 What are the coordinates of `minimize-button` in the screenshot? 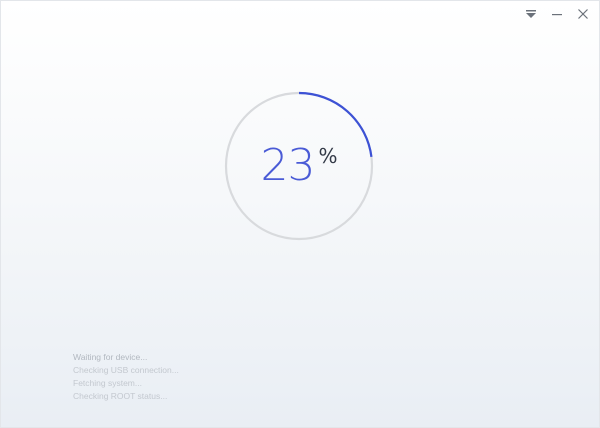 It's located at (557, 14).